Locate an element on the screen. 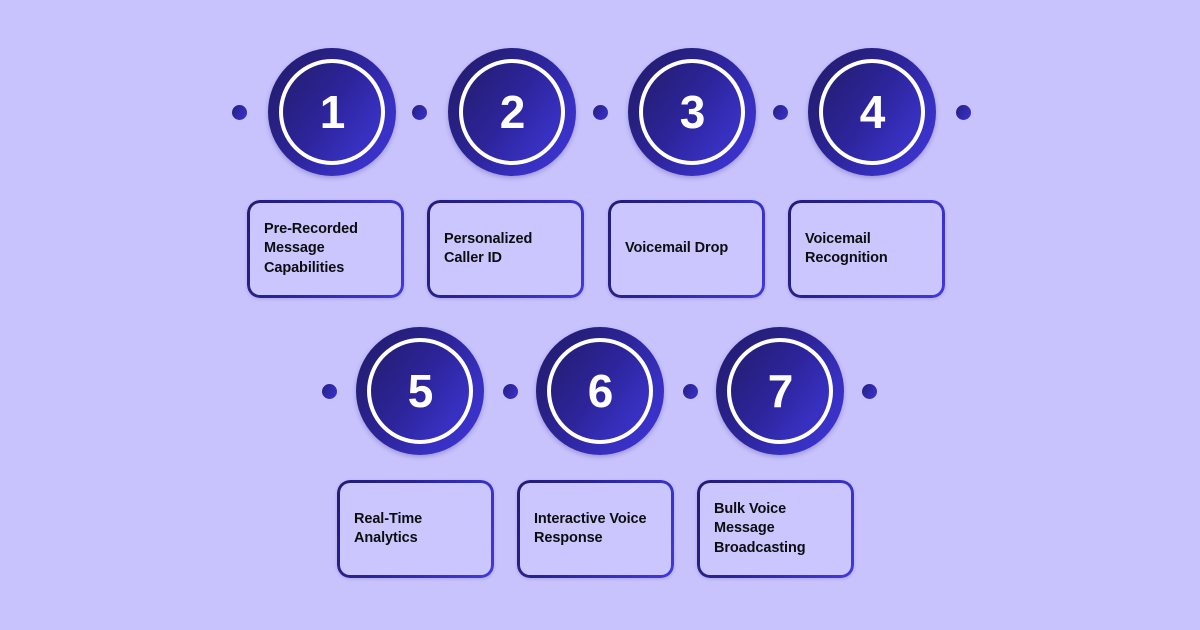 The image size is (1200, 630). step-label-box-3: Voicemail Drop is located at coordinates (686, 249).